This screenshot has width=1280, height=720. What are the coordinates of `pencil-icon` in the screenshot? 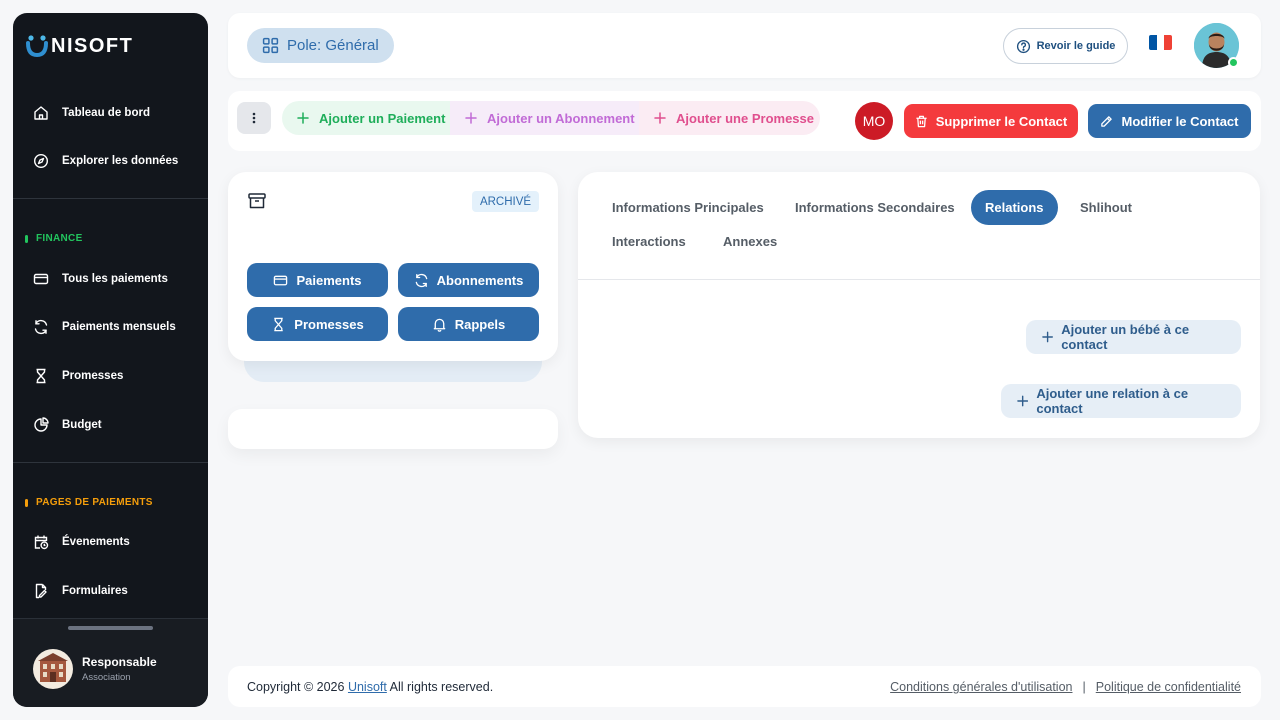 It's located at (1107, 121).